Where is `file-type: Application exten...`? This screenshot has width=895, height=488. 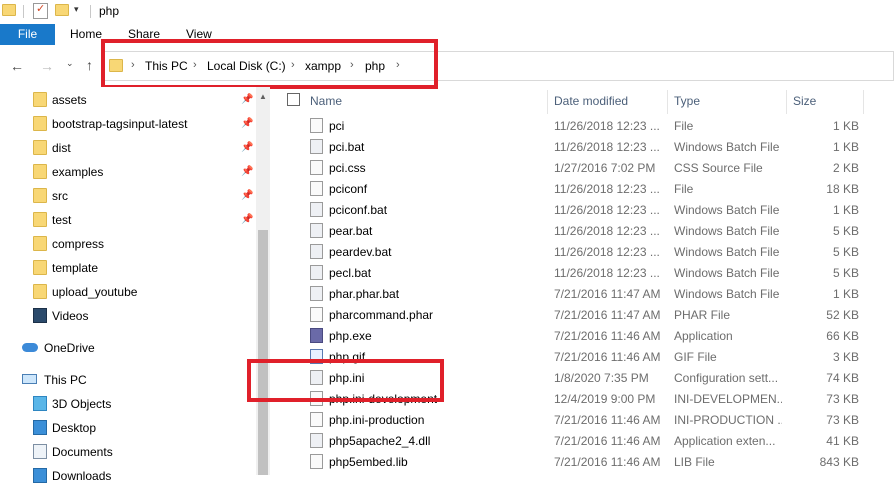 file-type: Application exten... is located at coordinates (725, 441).